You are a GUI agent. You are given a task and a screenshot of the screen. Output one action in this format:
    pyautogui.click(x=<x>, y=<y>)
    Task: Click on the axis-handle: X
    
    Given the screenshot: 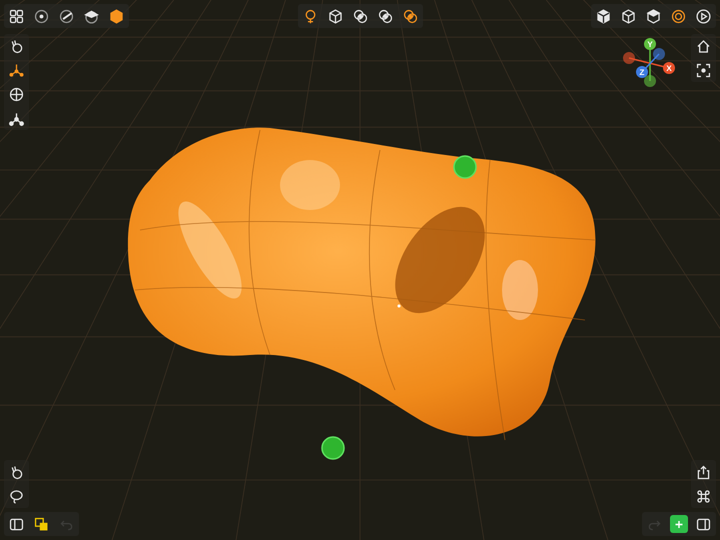 What is the action you would take?
    pyautogui.click(x=669, y=68)
    